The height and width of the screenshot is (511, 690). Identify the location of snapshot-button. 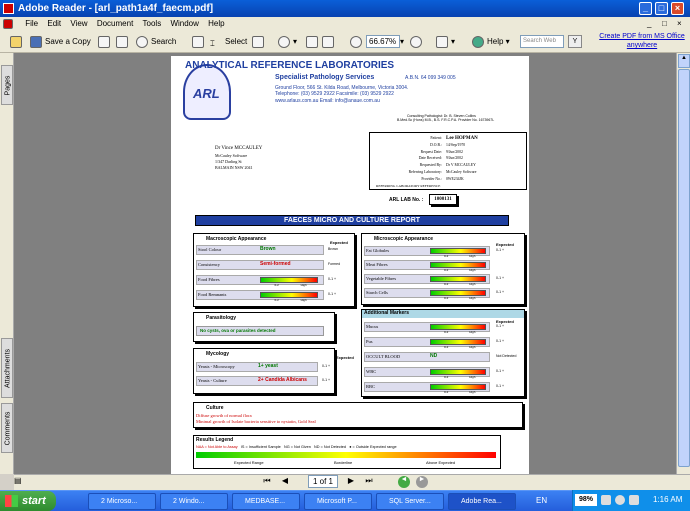
(259, 42).